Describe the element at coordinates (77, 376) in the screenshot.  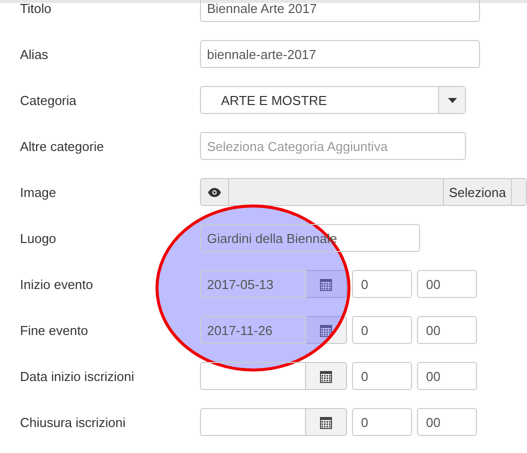
I see `field-label: Data inizio iscrizioni` at that location.